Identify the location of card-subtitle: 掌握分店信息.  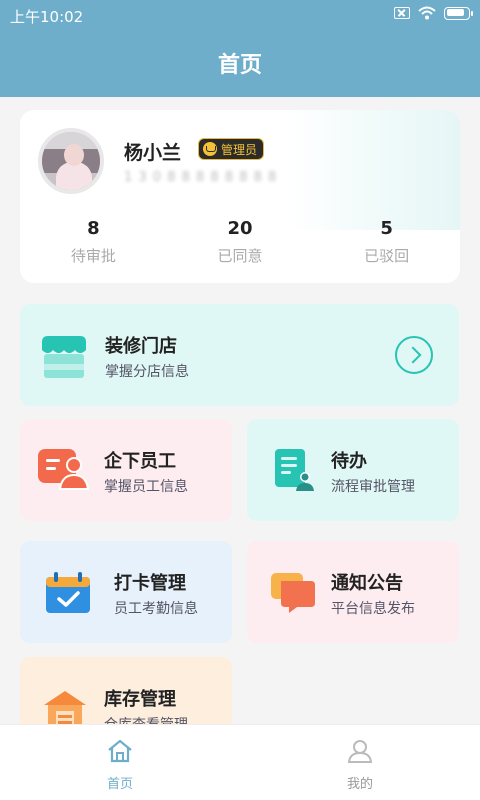
(147, 372).